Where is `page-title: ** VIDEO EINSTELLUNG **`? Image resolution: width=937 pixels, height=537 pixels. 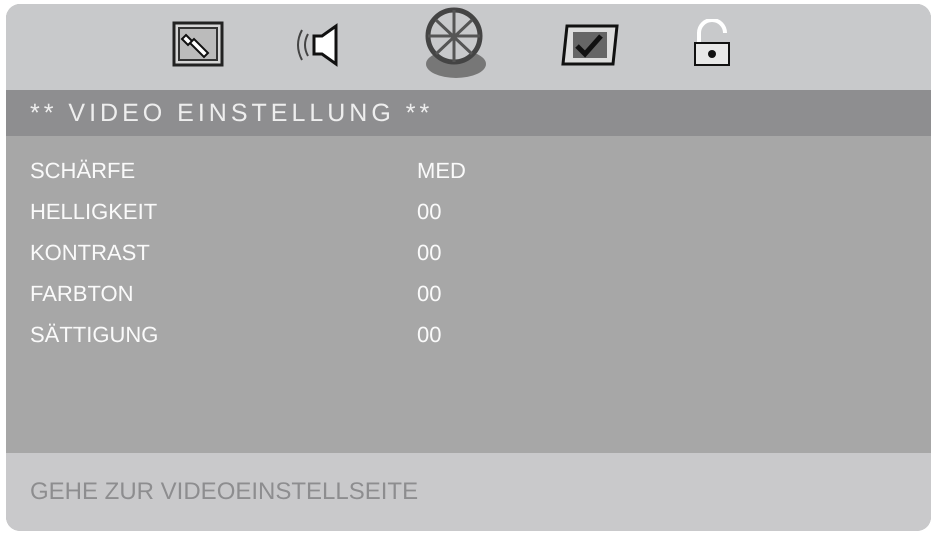 page-title: ** VIDEO EINSTELLUNG ** is located at coordinates (468, 113).